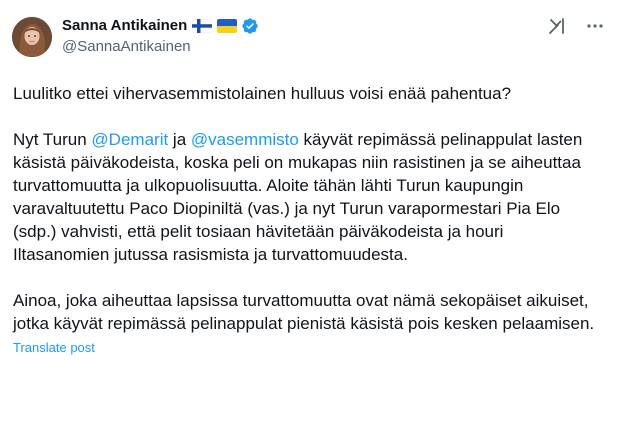 The height and width of the screenshot is (430, 621). Describe the element at coordinates (227, 26) in the screenshot. I see `ukraine-flag-icon` at that location.